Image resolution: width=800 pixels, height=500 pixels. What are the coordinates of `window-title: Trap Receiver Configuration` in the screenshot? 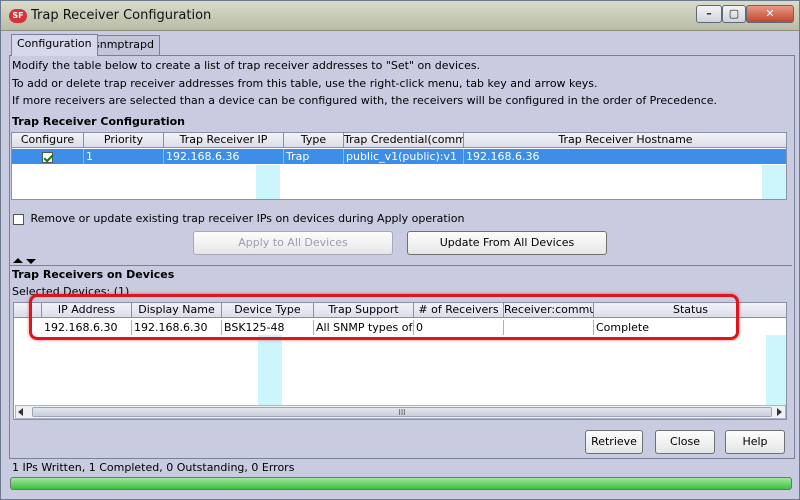 It's located at (121, 15).